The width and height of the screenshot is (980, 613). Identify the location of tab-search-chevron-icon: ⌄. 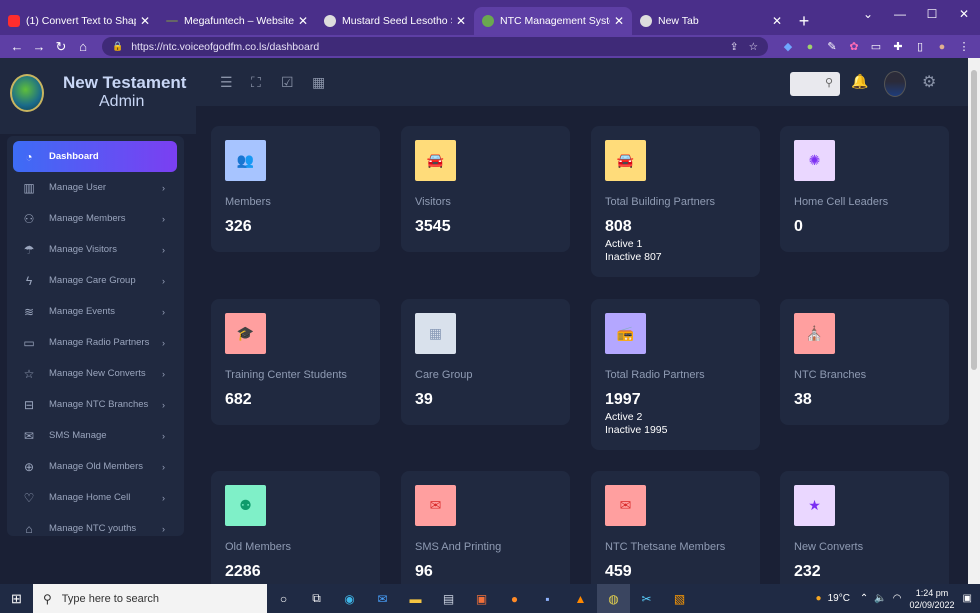
(868, 14).